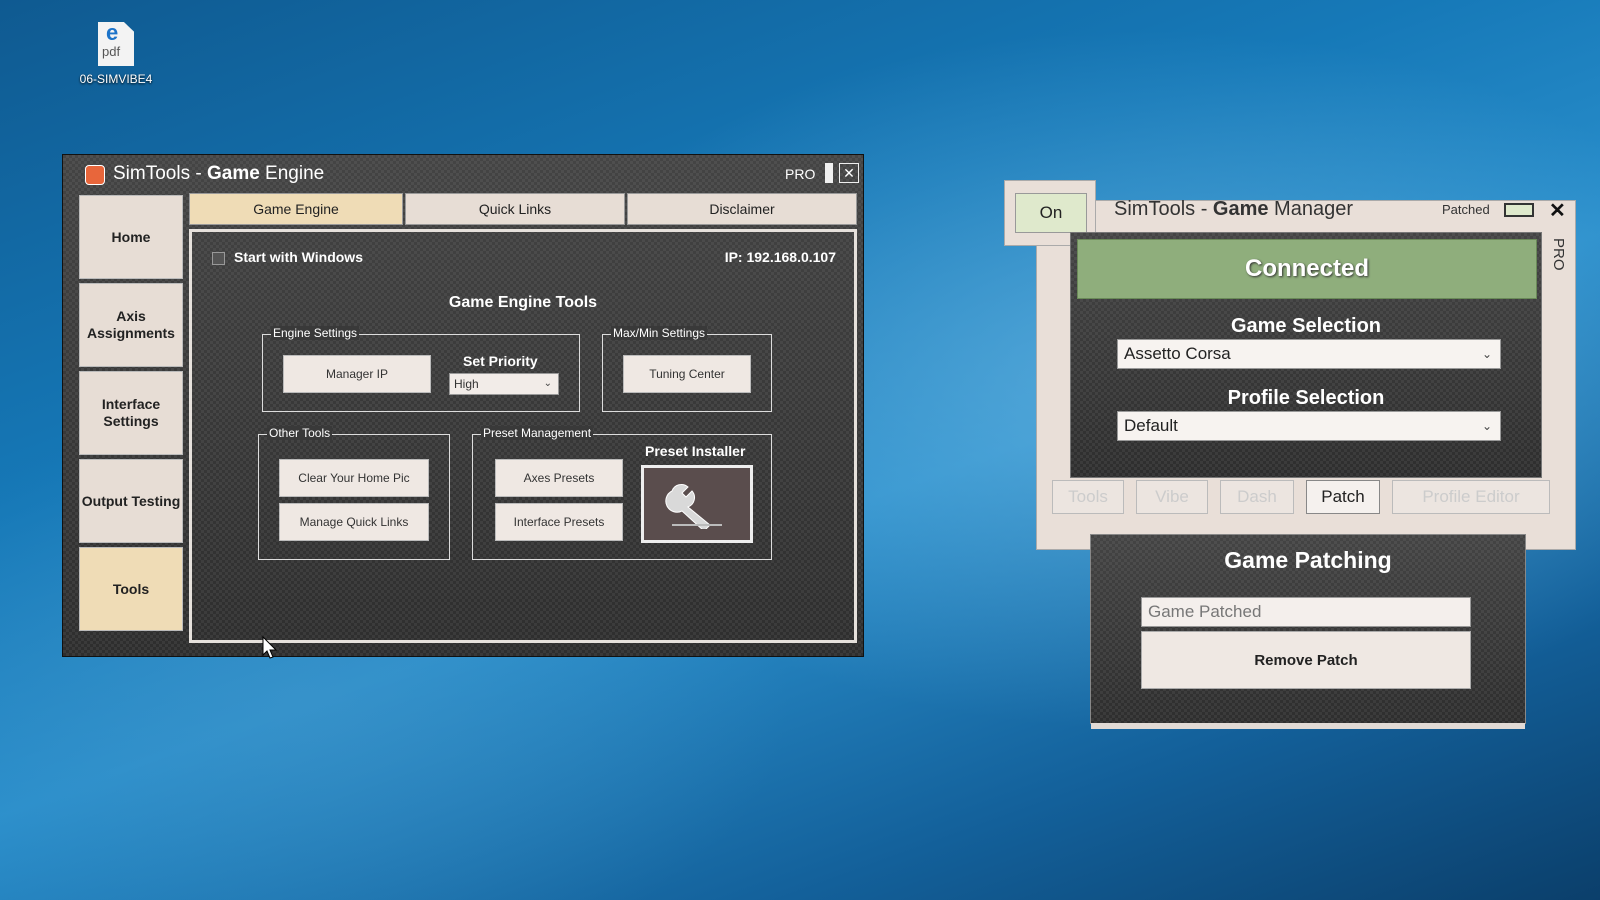  Describe the element at coordinates (354, 522) in the screenshot. I see `manage-quick-links-button: Manage Quick Links` at that location.